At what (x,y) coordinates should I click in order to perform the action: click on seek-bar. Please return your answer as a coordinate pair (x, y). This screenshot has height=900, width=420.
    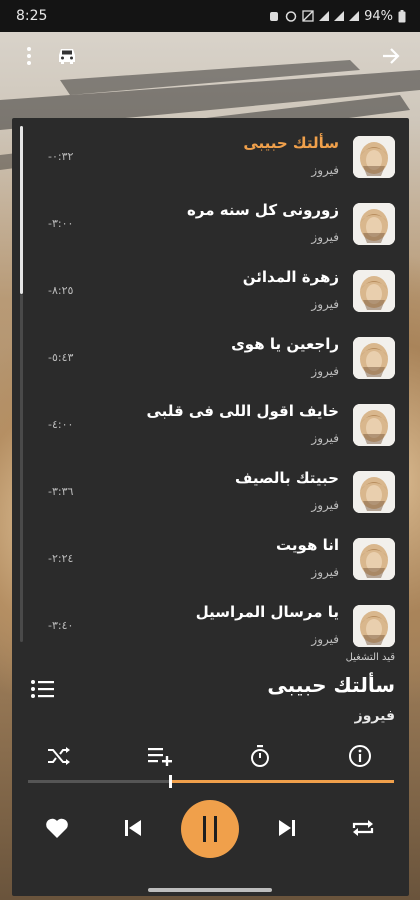
    Looking at the image, I should click on (211, 781).